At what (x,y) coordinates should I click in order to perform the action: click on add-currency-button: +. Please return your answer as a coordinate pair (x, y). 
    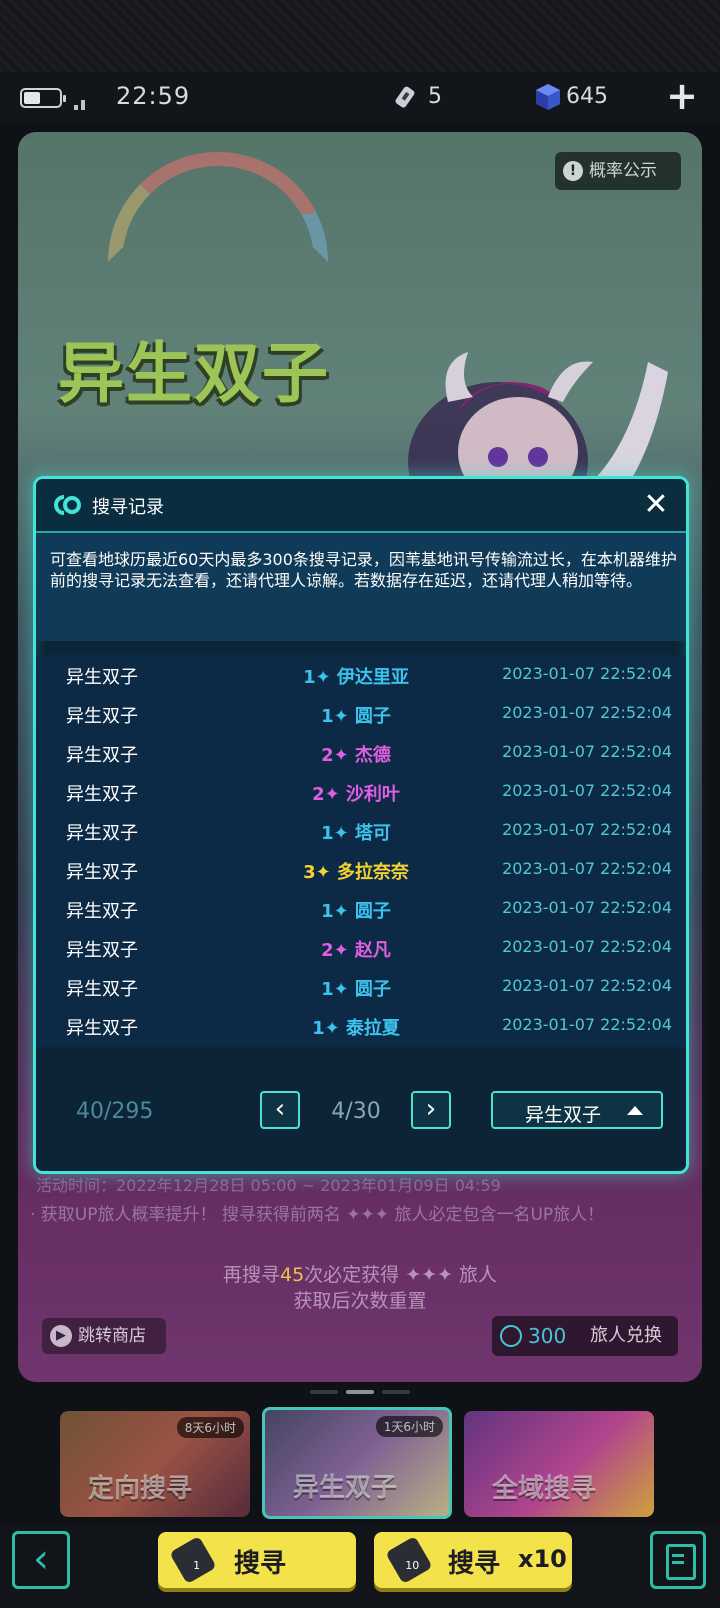
    Looking at the image, I should click on (682, 96).